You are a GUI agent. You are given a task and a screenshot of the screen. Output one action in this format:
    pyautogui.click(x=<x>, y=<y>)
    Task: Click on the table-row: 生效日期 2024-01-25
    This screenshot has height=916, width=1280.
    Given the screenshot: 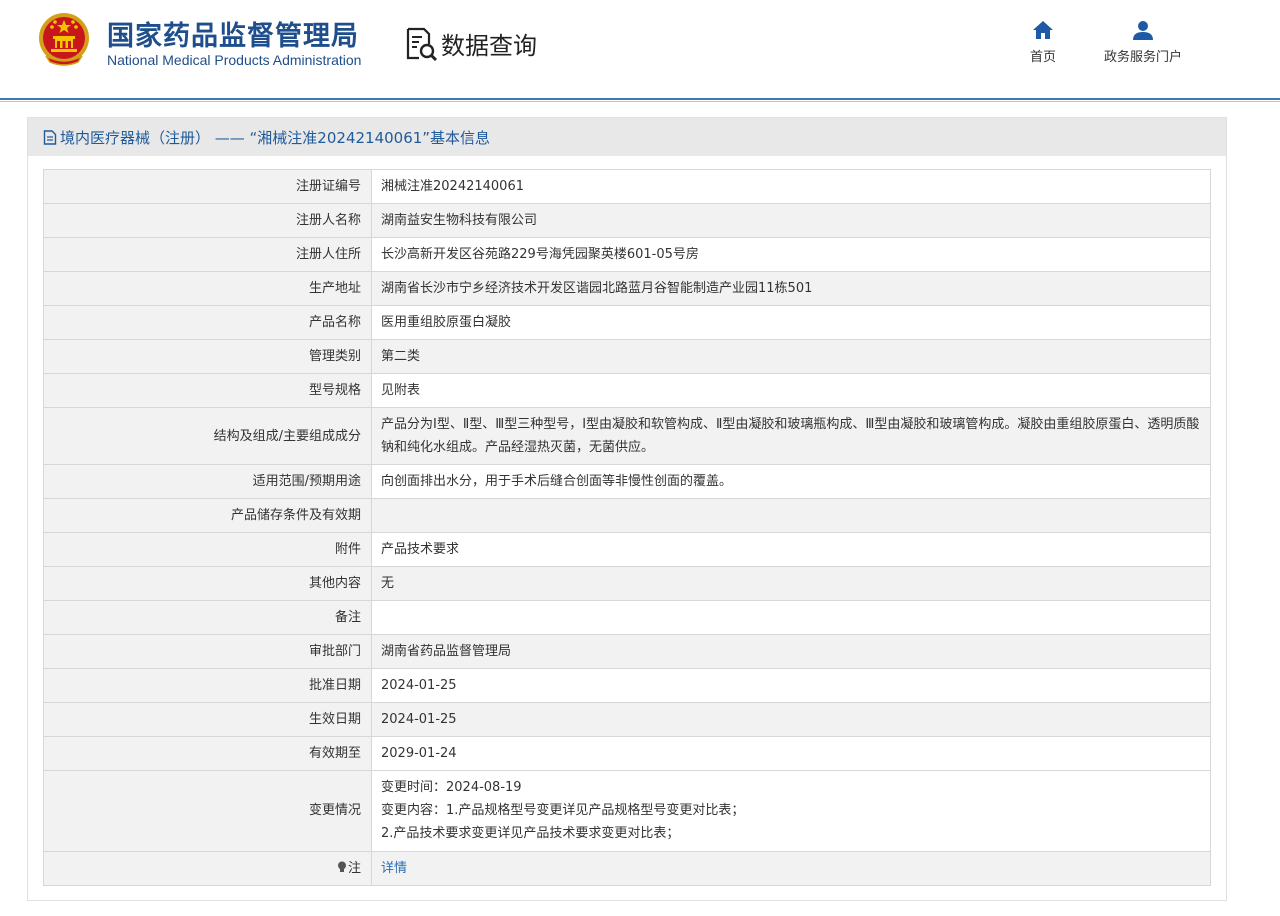 What is the action you would take?
    pyautogui.click(x=627, y=719)
    